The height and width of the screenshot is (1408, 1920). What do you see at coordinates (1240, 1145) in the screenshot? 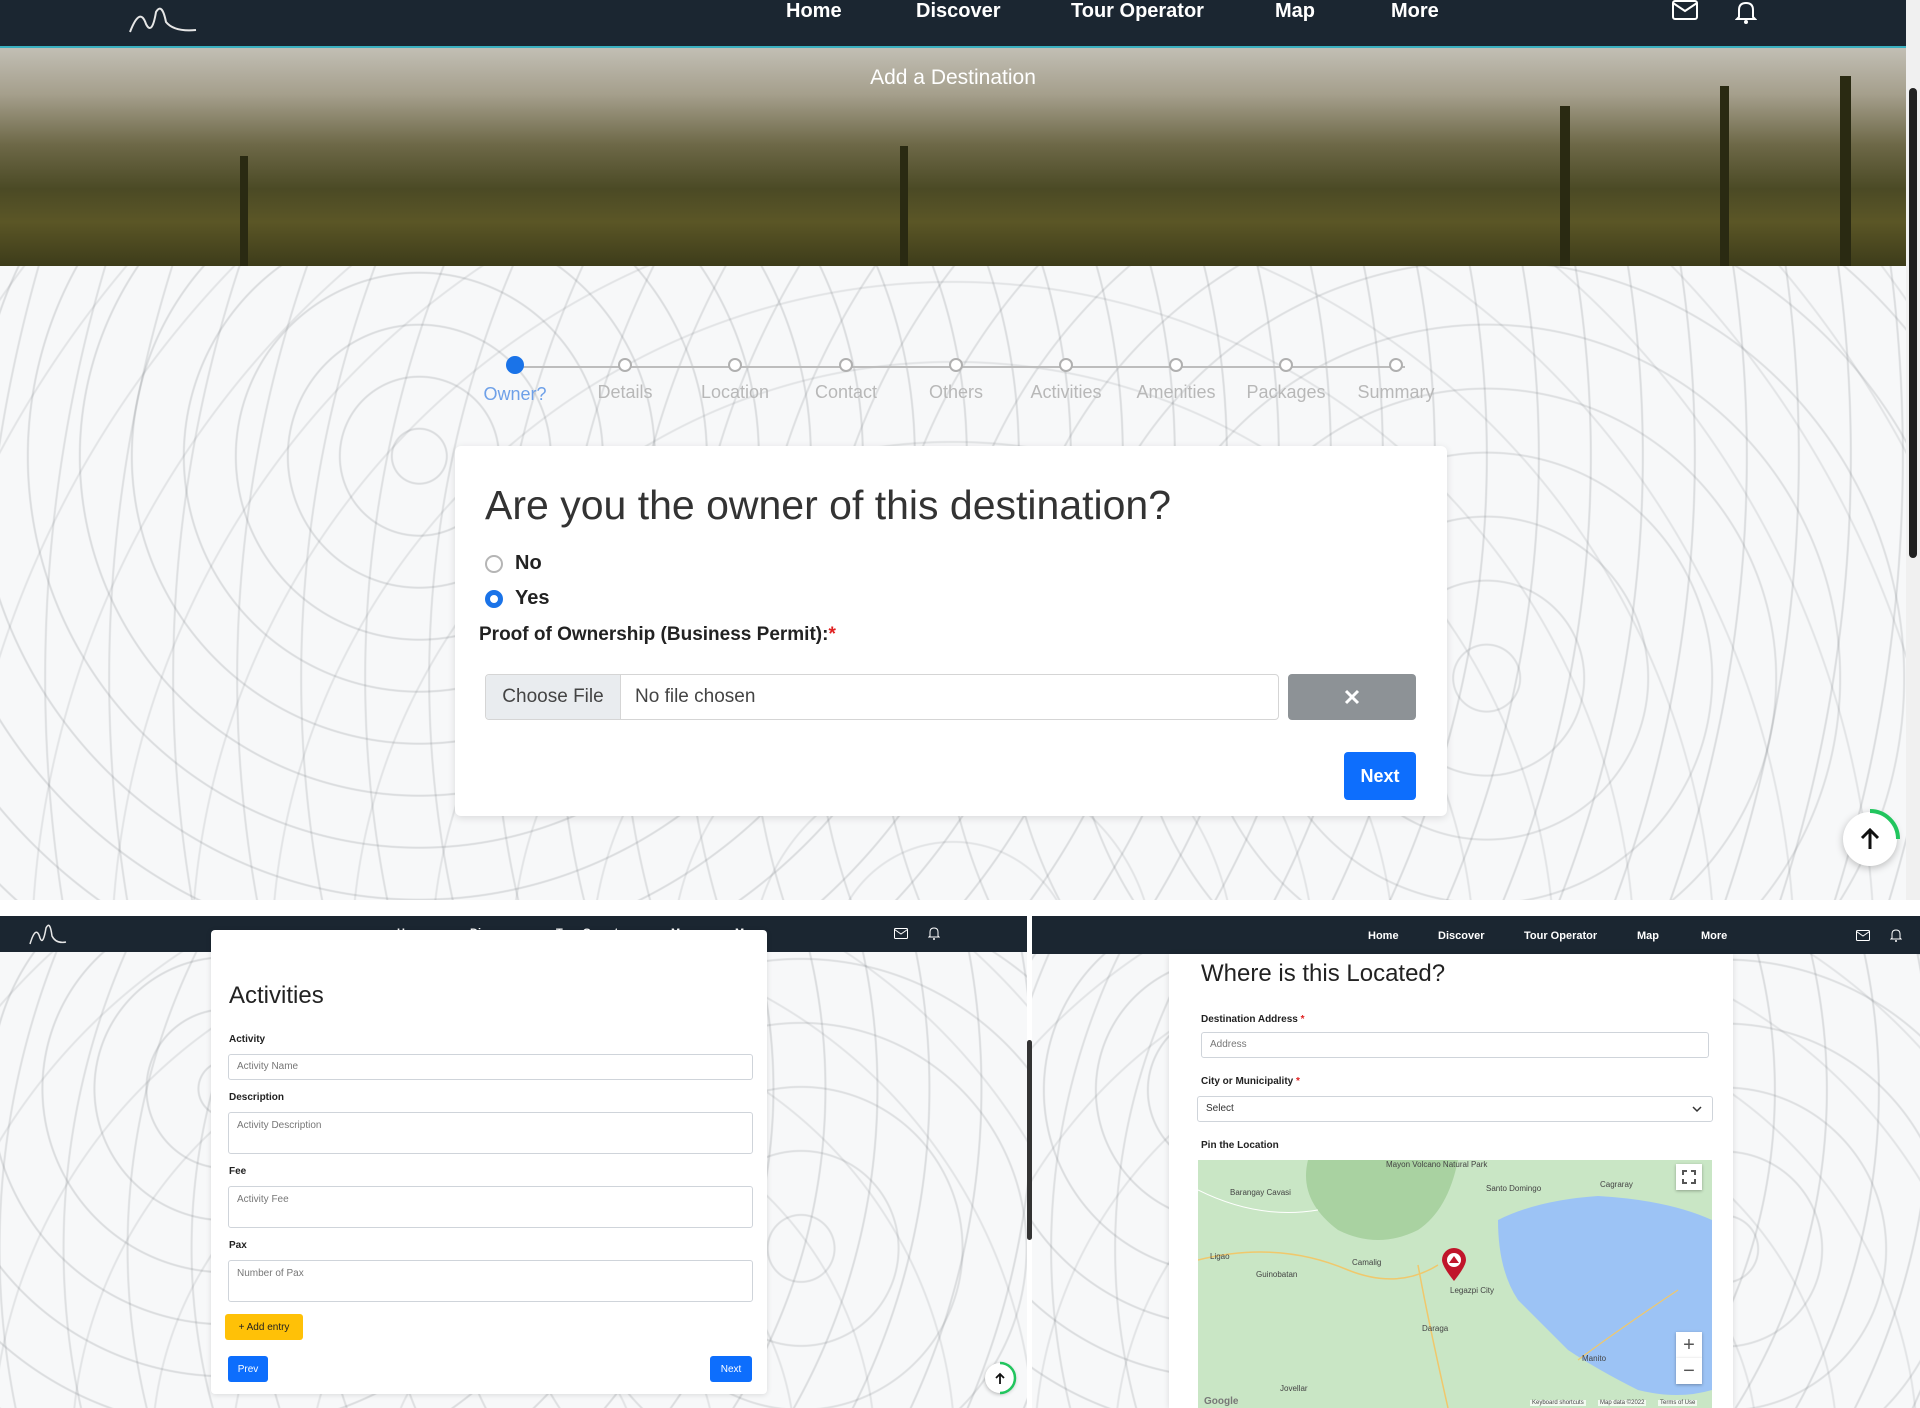
I see `pin-location-label: Pin the Location` at bounding box center [1240, 1145].